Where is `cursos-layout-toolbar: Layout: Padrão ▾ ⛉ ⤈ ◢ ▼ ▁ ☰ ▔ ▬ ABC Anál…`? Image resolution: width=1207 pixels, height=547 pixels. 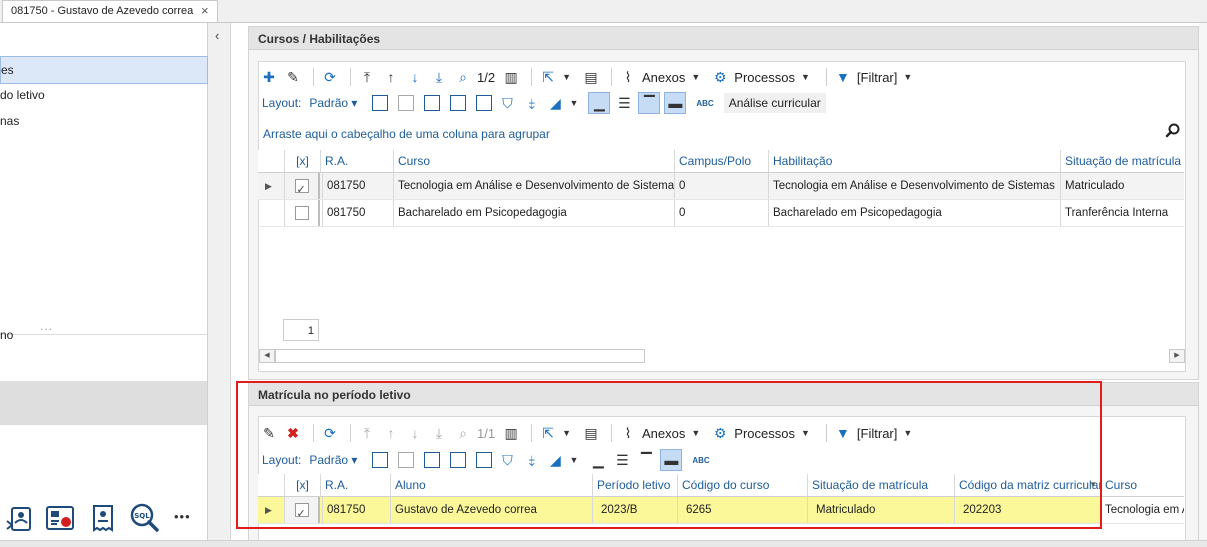
cursos-layout-toolbar: Layout: Padrão ▾ ⛉ ⤈ ◢ ▼ ▁ ☰ ▔ ▬ ABC Anál… is located at coordinates (544, 103).